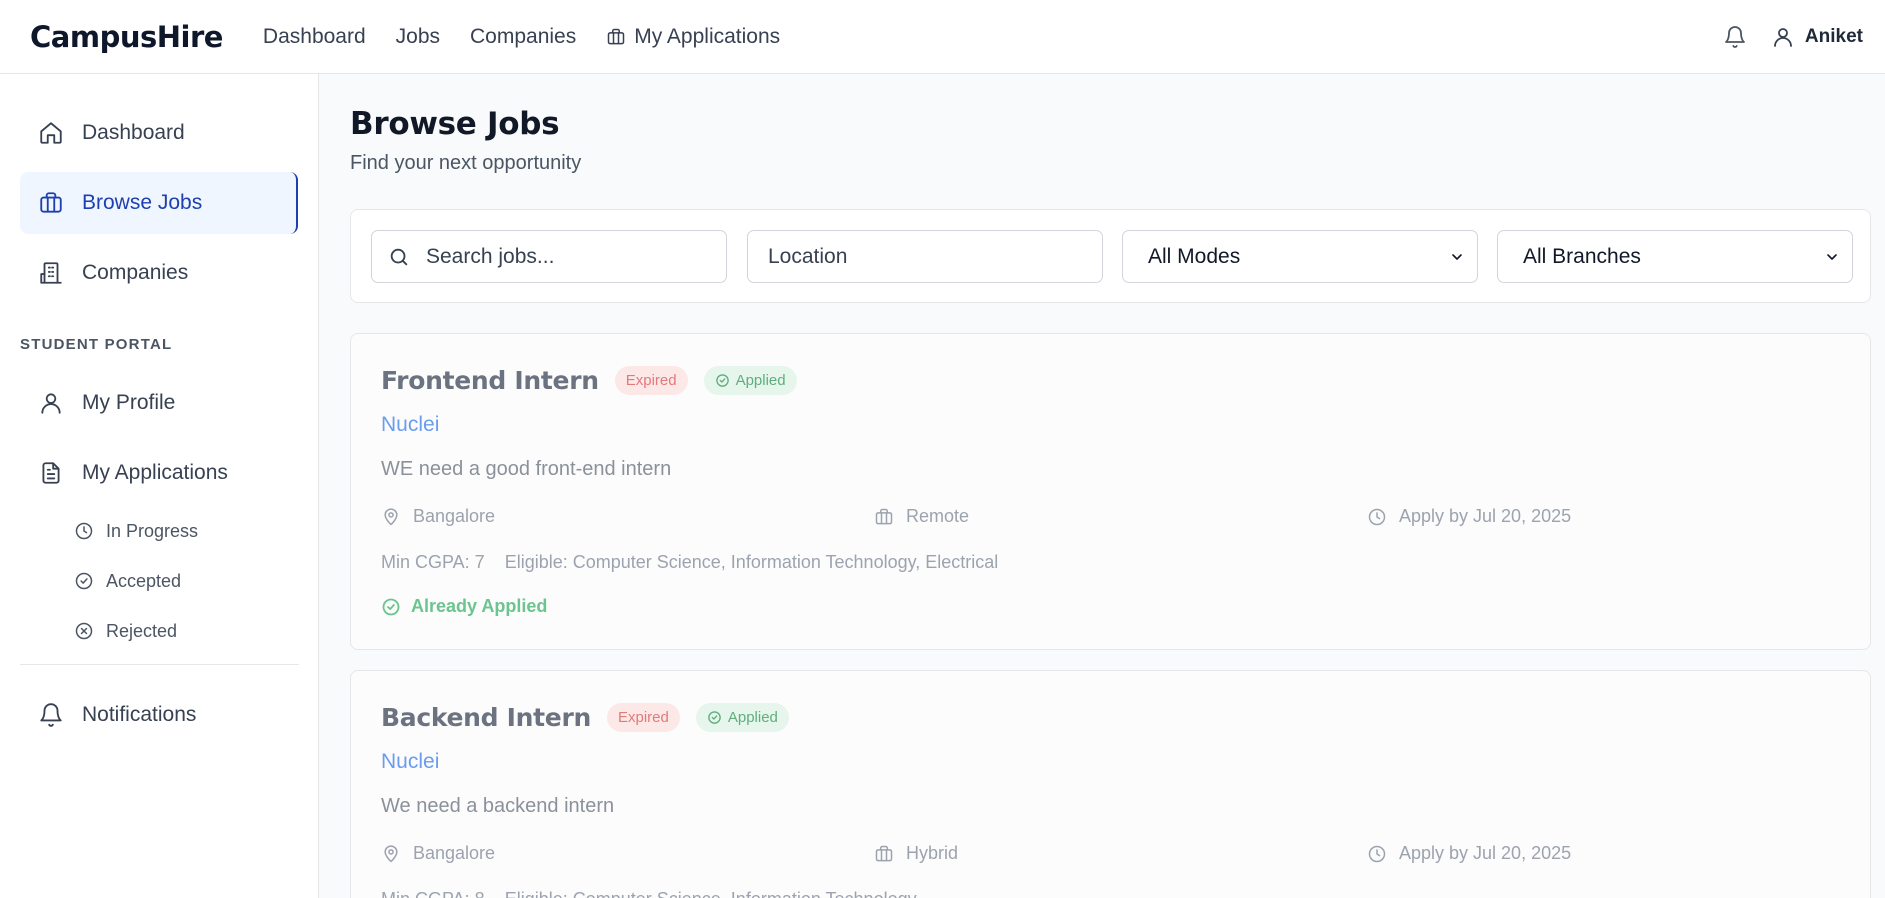  What do you see at coordinates (1300, 256) in the screenshot?
I see `mode-select: All Modes` at bounding box center [1300, 256].